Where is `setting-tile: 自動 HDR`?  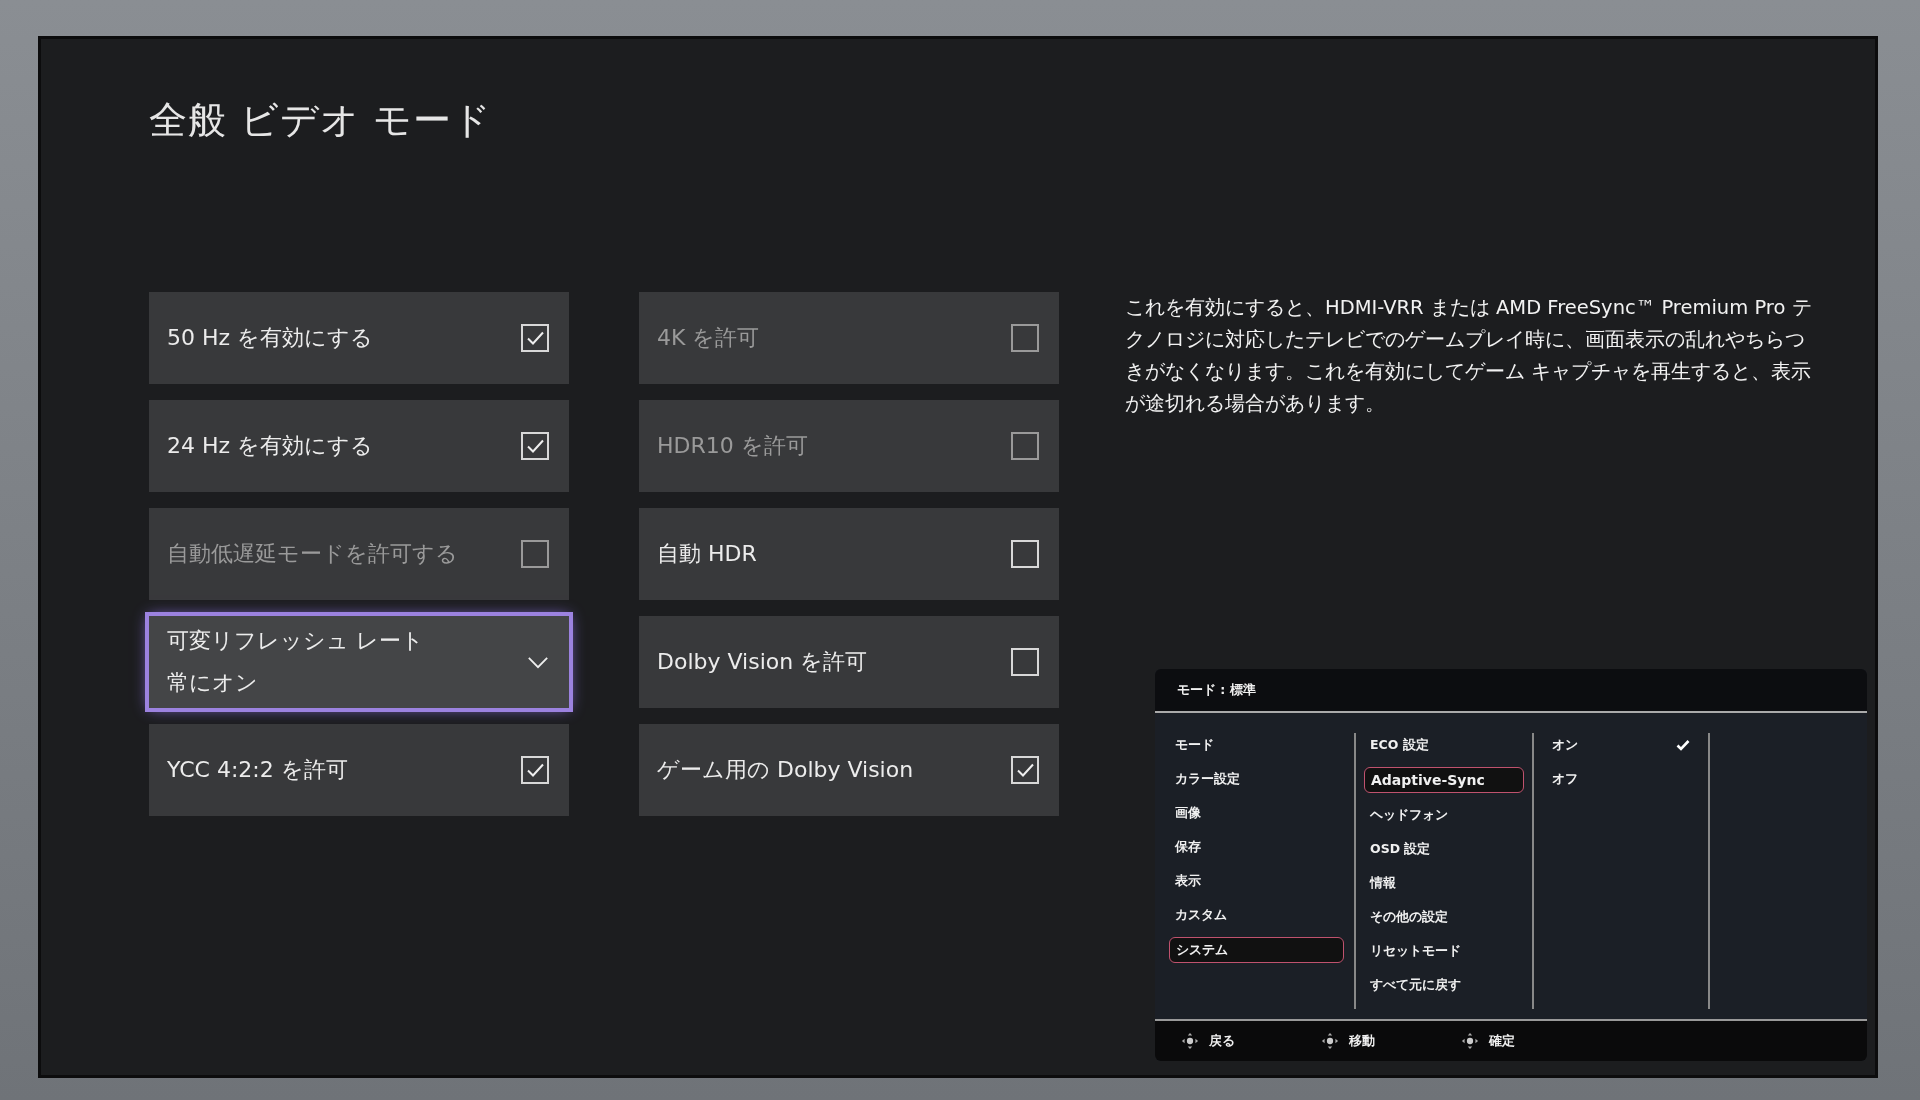 setting-tile: 自動 HDR is located at coordinates (849, 554).